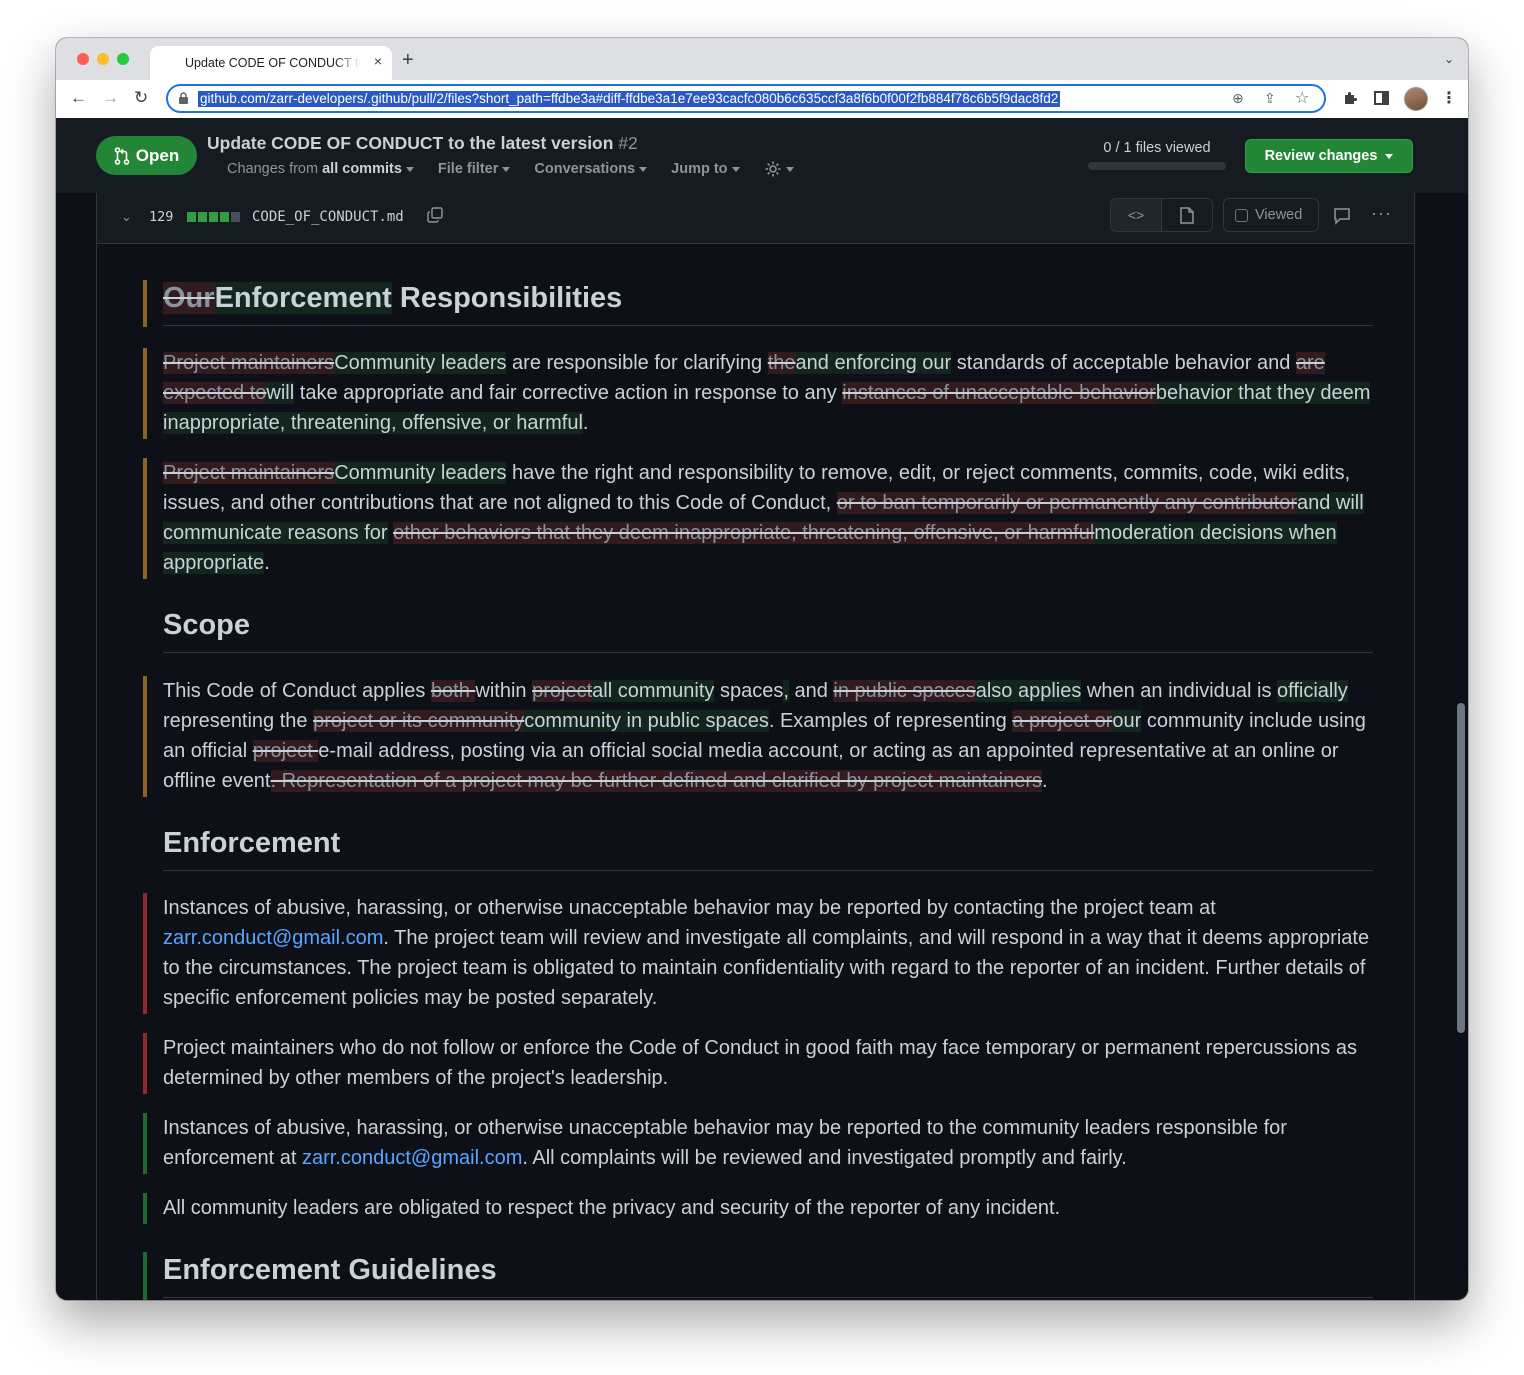 Image resolution: width=1524 pixels, height=1375 pixels. I want to click on source-diff-button: <>, so click(1136, 215).